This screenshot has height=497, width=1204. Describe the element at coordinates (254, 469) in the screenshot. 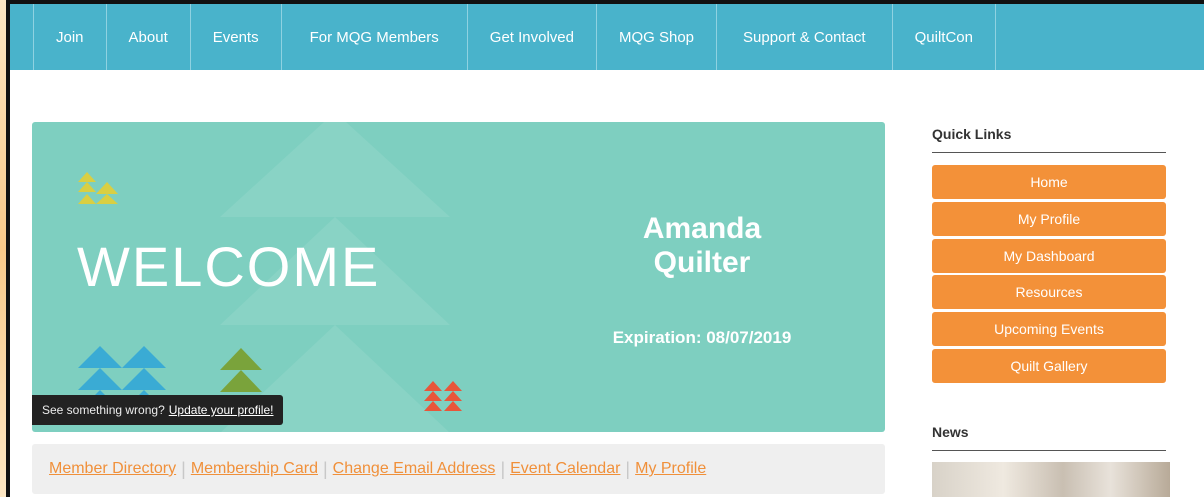

I see `membership-card-link: Membership Card` at that location.